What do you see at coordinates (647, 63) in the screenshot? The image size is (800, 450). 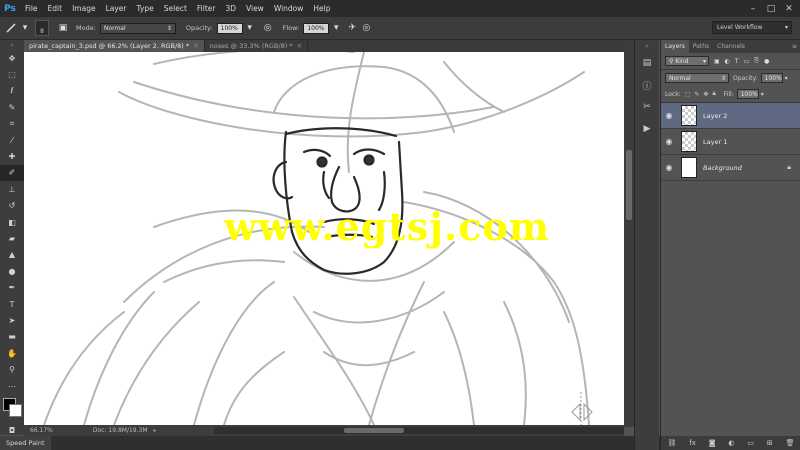 I see `history-icon: ▤` at bounding box center [647, 63].